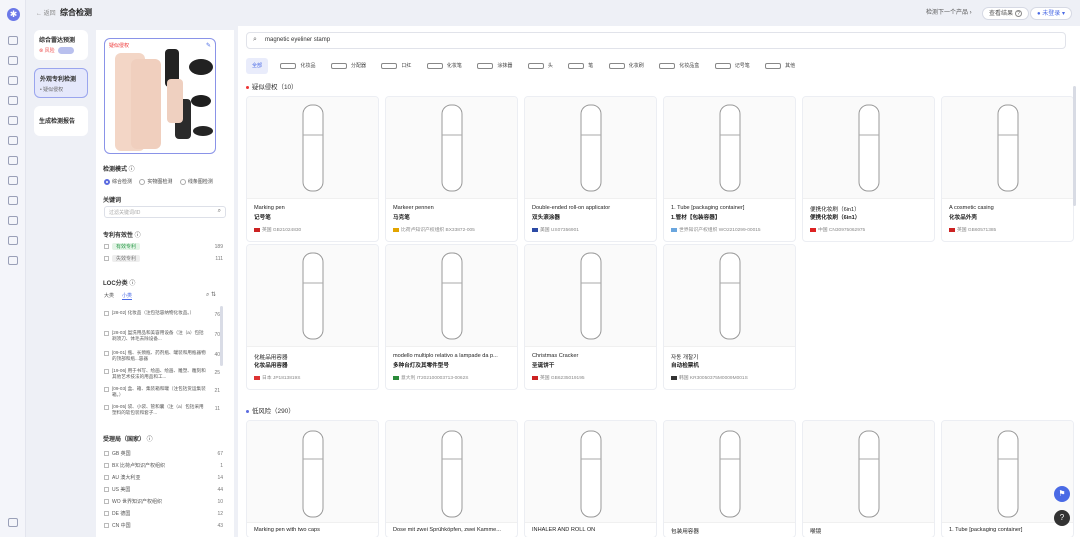 The height and width of the screenshot is (537, 1080). I want to click on country-row: GB 英国 67, so click(165, 455).